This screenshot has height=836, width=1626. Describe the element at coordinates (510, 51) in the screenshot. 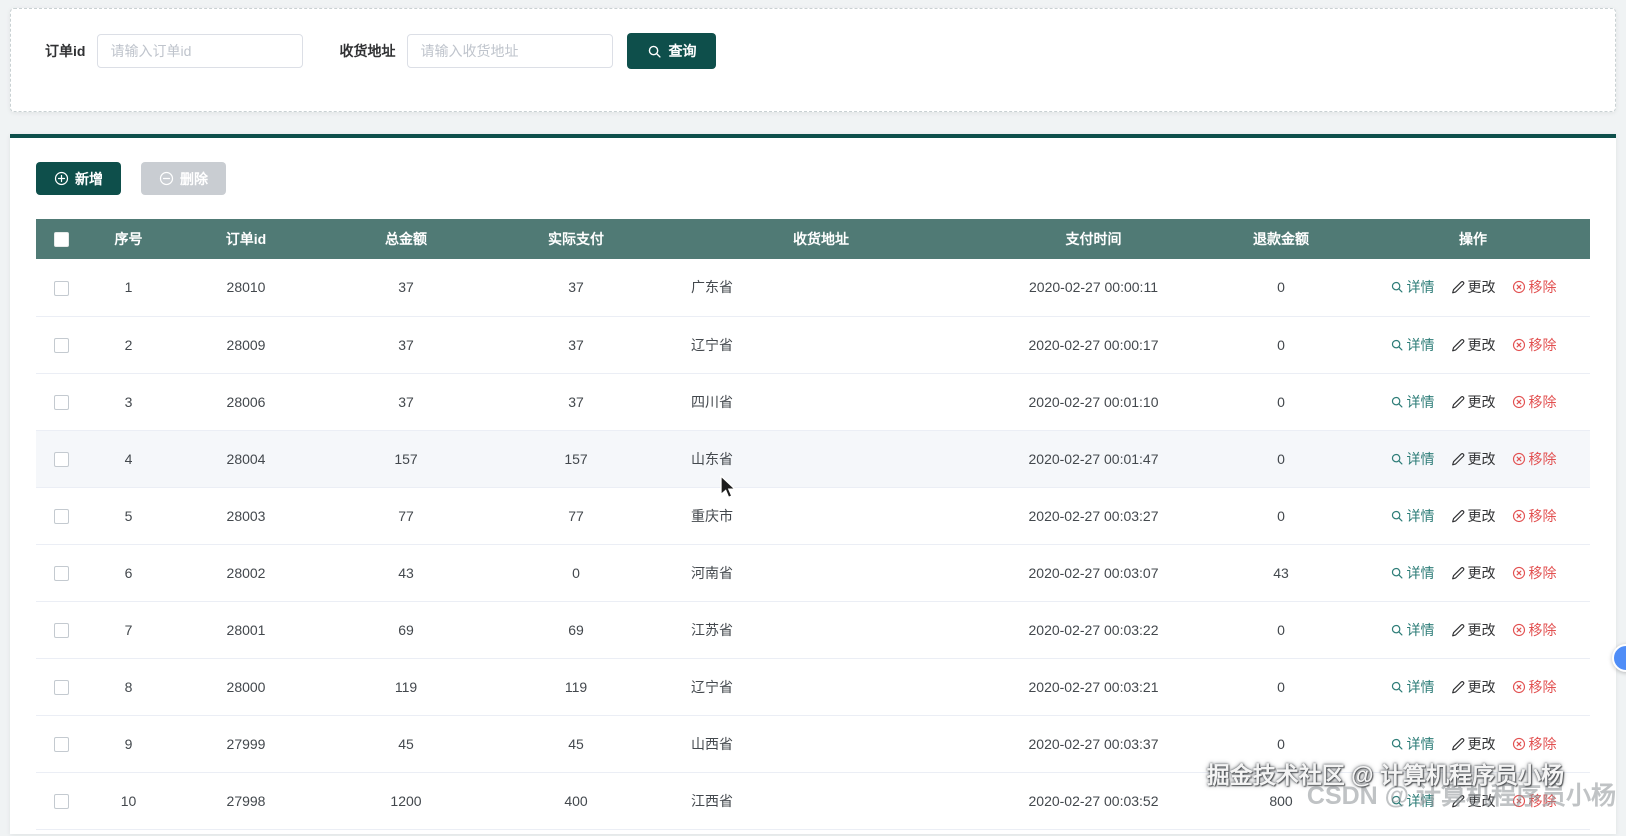

I see `address-input` at that location.